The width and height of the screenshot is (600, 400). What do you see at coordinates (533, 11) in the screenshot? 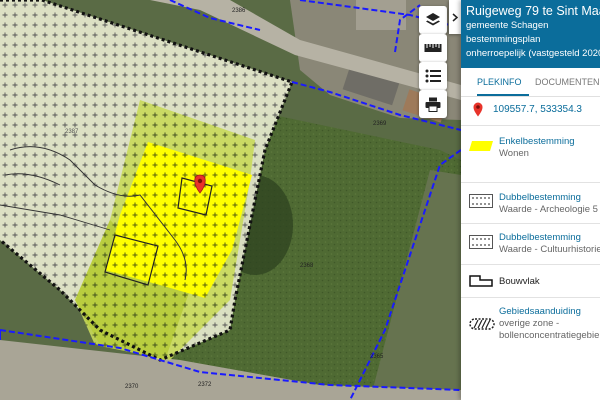
I see `panel-title: Ruigeweg 79 te Sint Maarten` at bounding box center [533, 11].